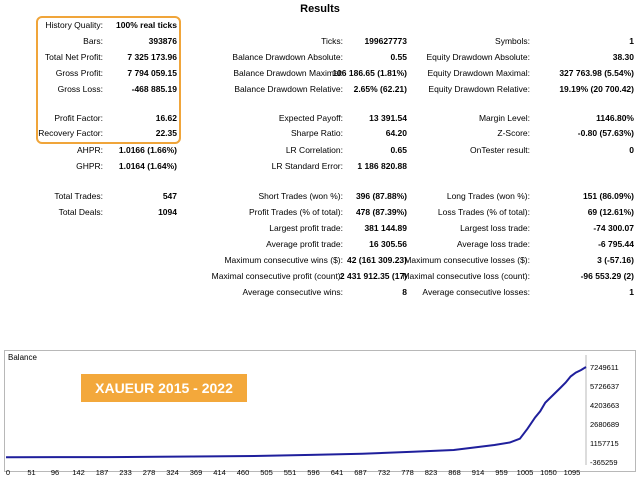  Describe the element at coordinates (572, 472) in the screenshot. I see `x-tick-label: 1095` at that location.